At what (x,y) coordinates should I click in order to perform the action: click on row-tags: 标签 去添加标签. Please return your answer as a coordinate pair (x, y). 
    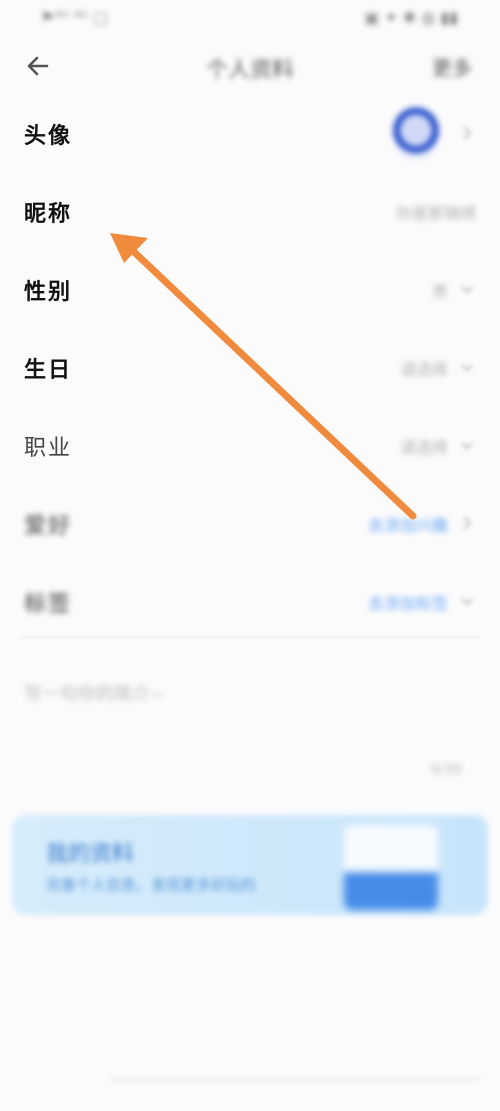
    Looking at the image, I should click on (250, 603).